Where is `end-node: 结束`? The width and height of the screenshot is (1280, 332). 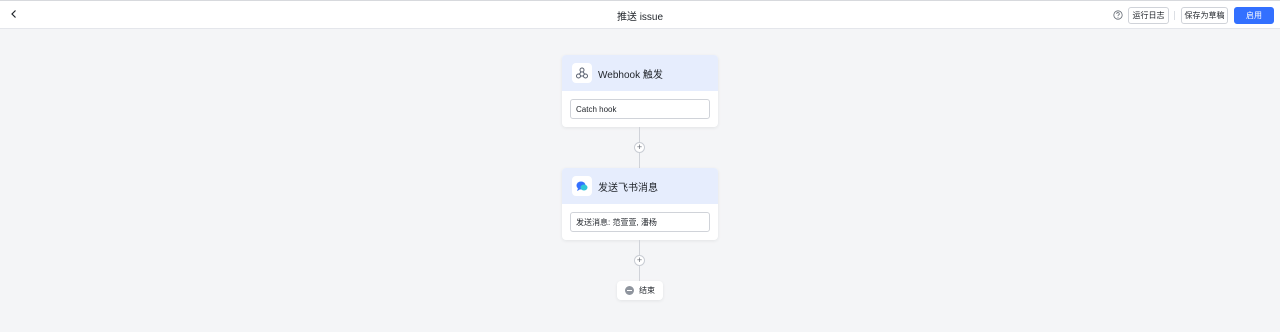 end-node: 结束 is located at coordinates (640, 290).